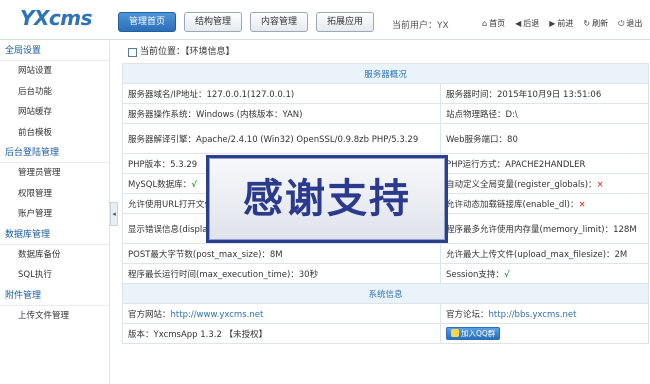 The image size is (650, 384). Describe the element at coordinates (279, 22) in the screenshot. I see `nav-content: 内容管理` at that location.